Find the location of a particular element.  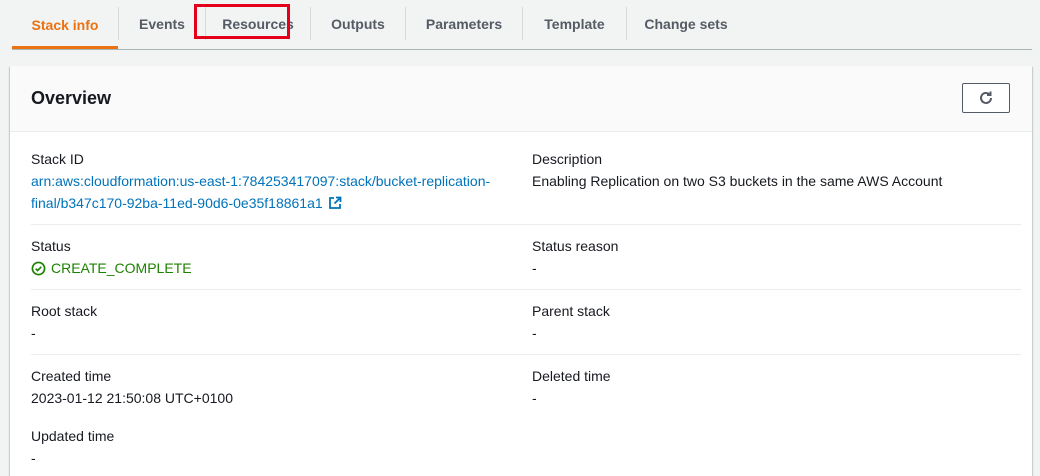

tab-events: Events is located at coordinates (162, 24).